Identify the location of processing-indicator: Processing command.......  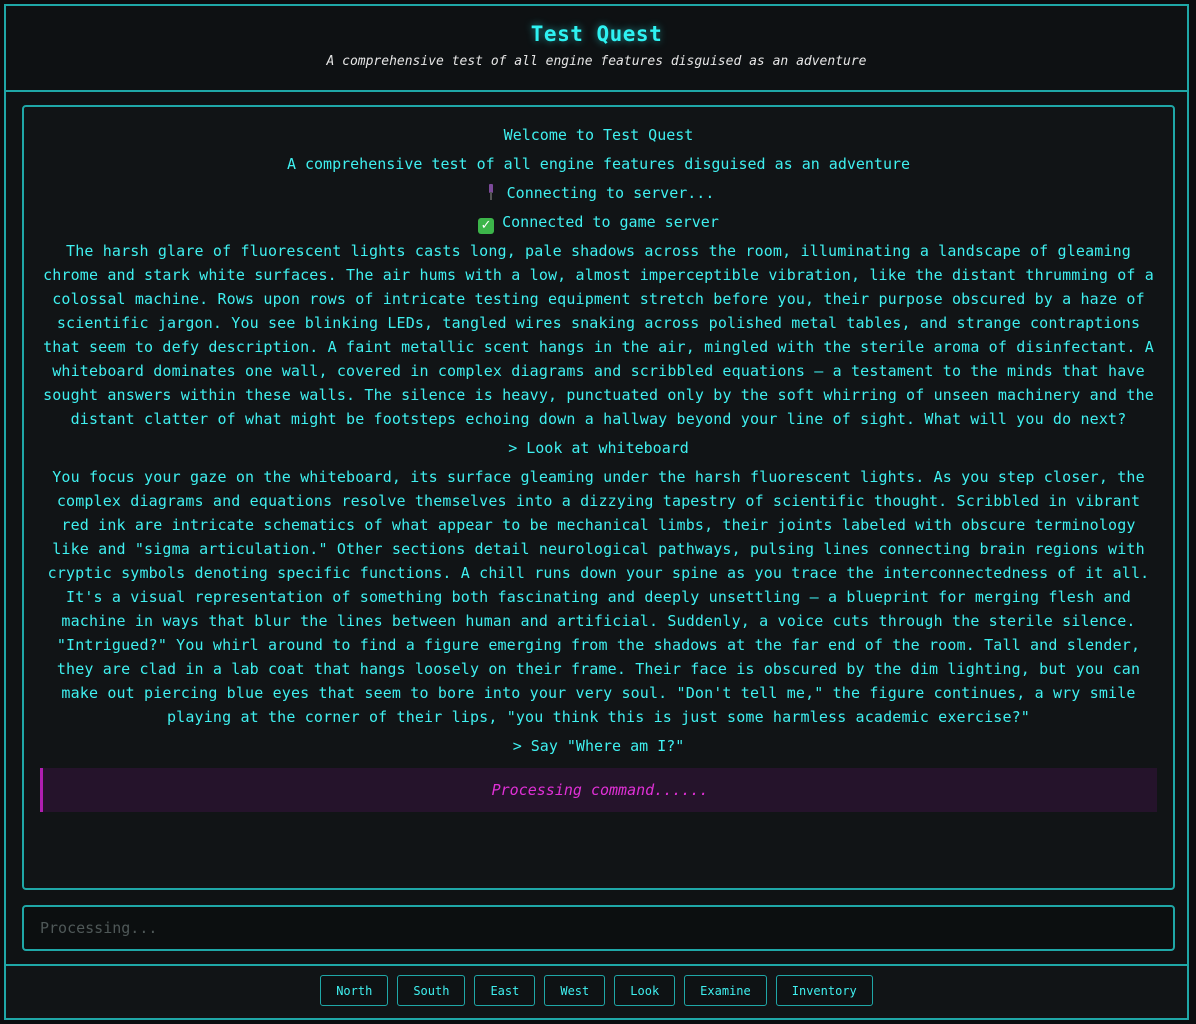
(598, 790).